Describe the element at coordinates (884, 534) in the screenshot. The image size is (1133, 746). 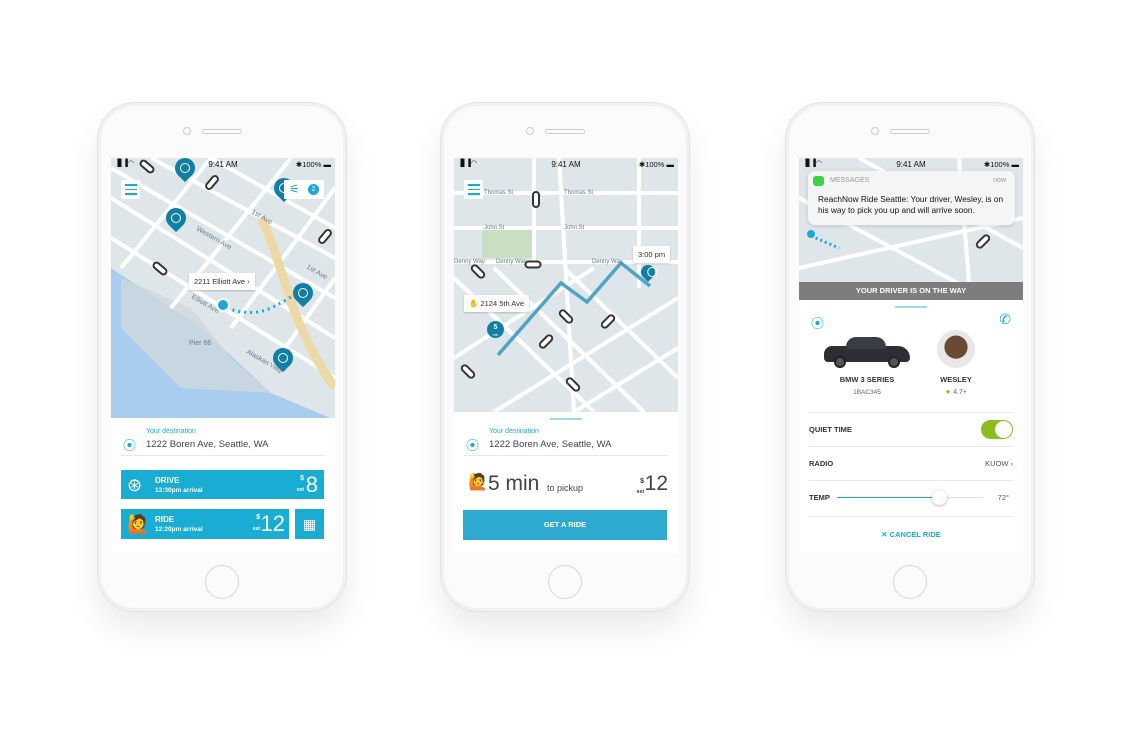
I see `close-icon: ✕` at that location.